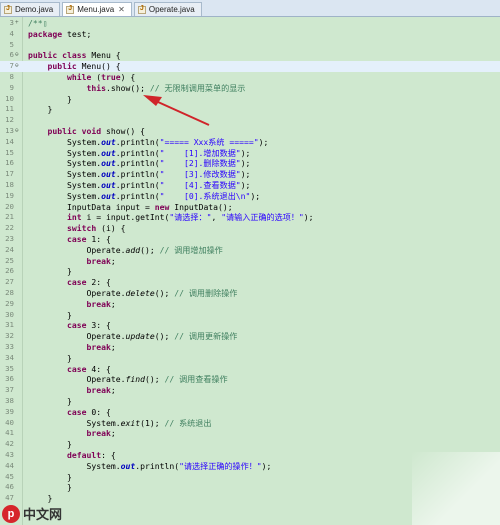  What do you see at coordinates (250, 401) in the screenshot?
I see `code-line: 38 }` at bounding box center [250, 401].